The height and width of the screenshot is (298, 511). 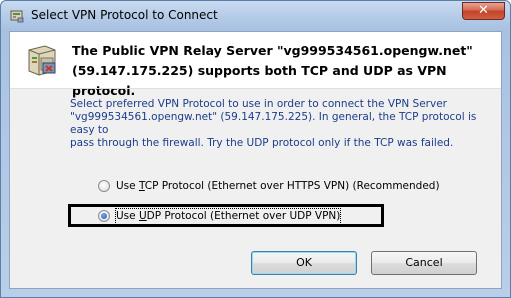 I want to click on close-button: ✕, so click(x=483, y=11).